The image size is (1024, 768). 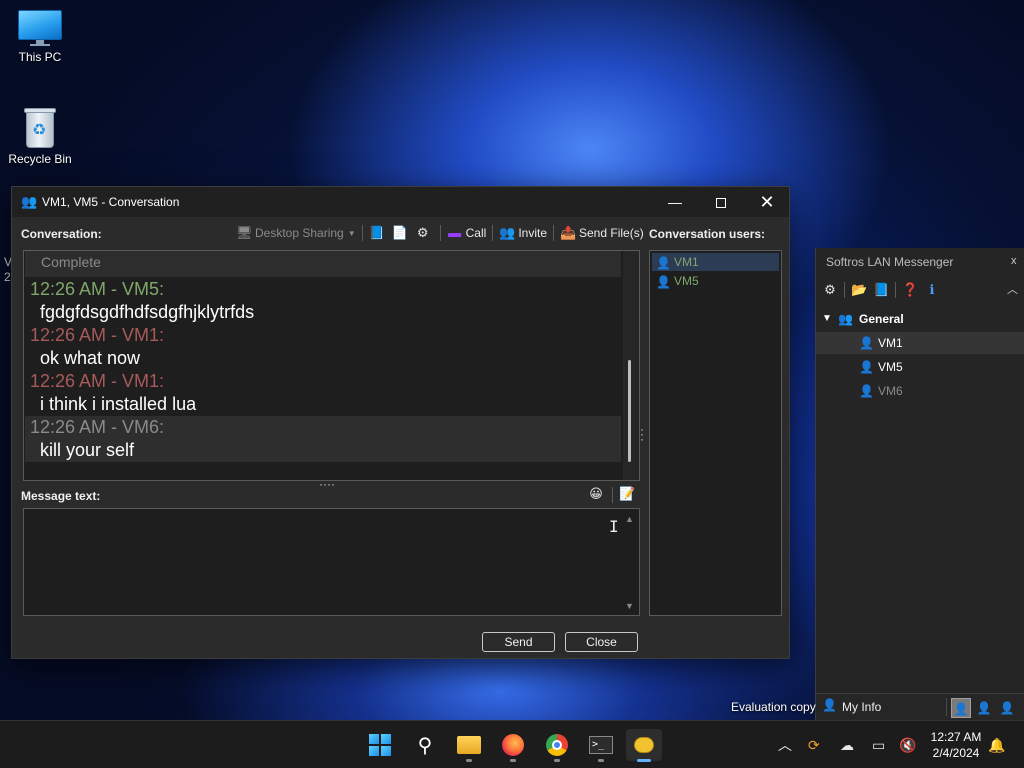 What do you see at coordinates (61, 496) in the screenshot?
I see `message-text-label: Message text:` at bounding box center [61, 496].